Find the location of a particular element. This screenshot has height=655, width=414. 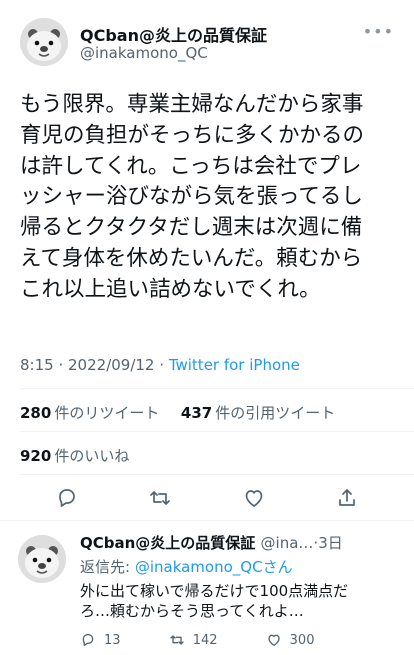

tweet-text-line: ッシャー浴びながら気を張ってるし is located at coordinates (191, 197).